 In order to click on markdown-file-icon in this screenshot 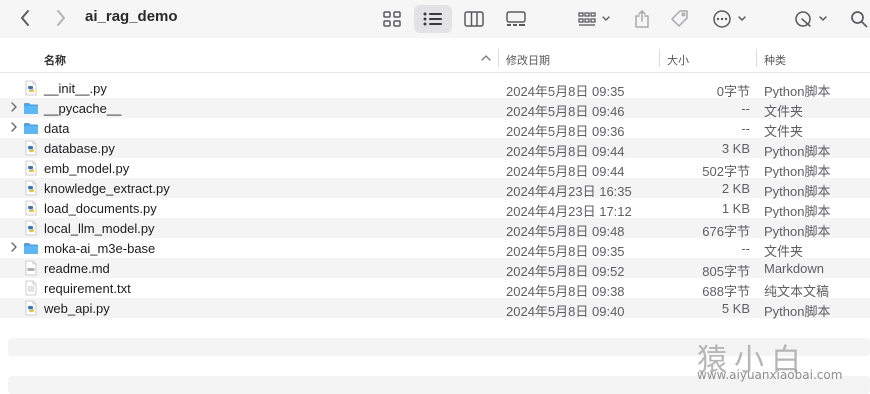, I will do `click(31, 268)`.